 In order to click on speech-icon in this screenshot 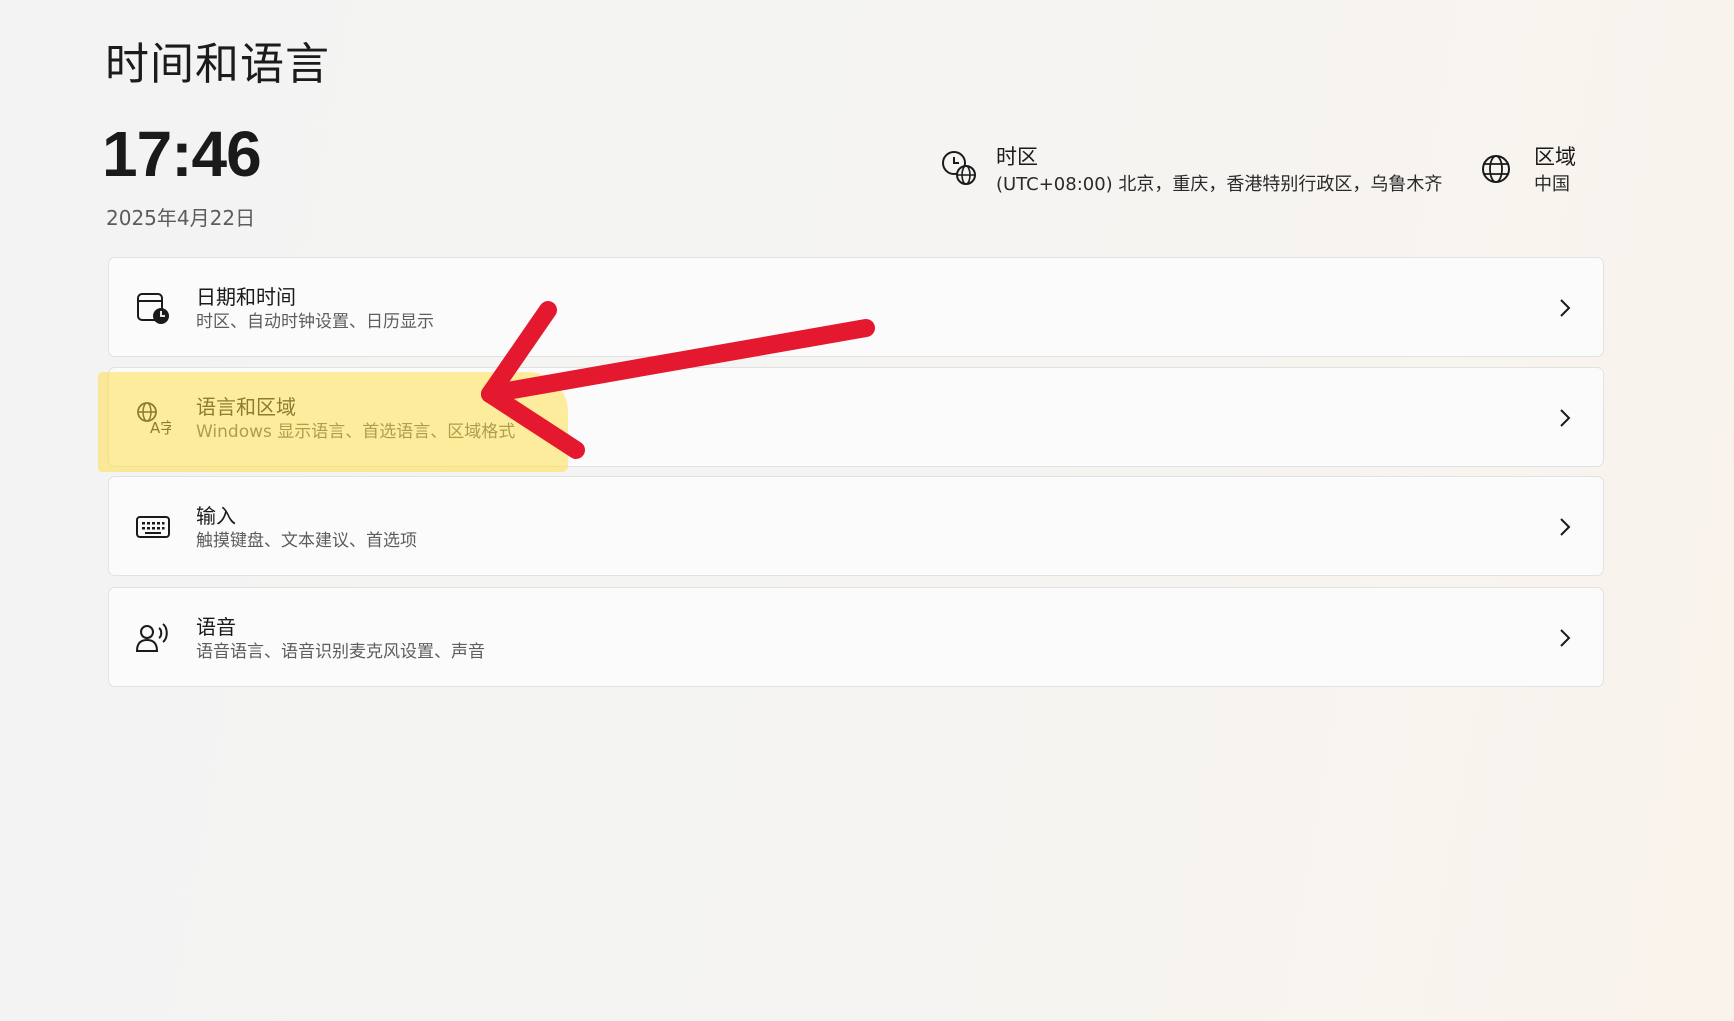, I will do `click(151, 637)`.